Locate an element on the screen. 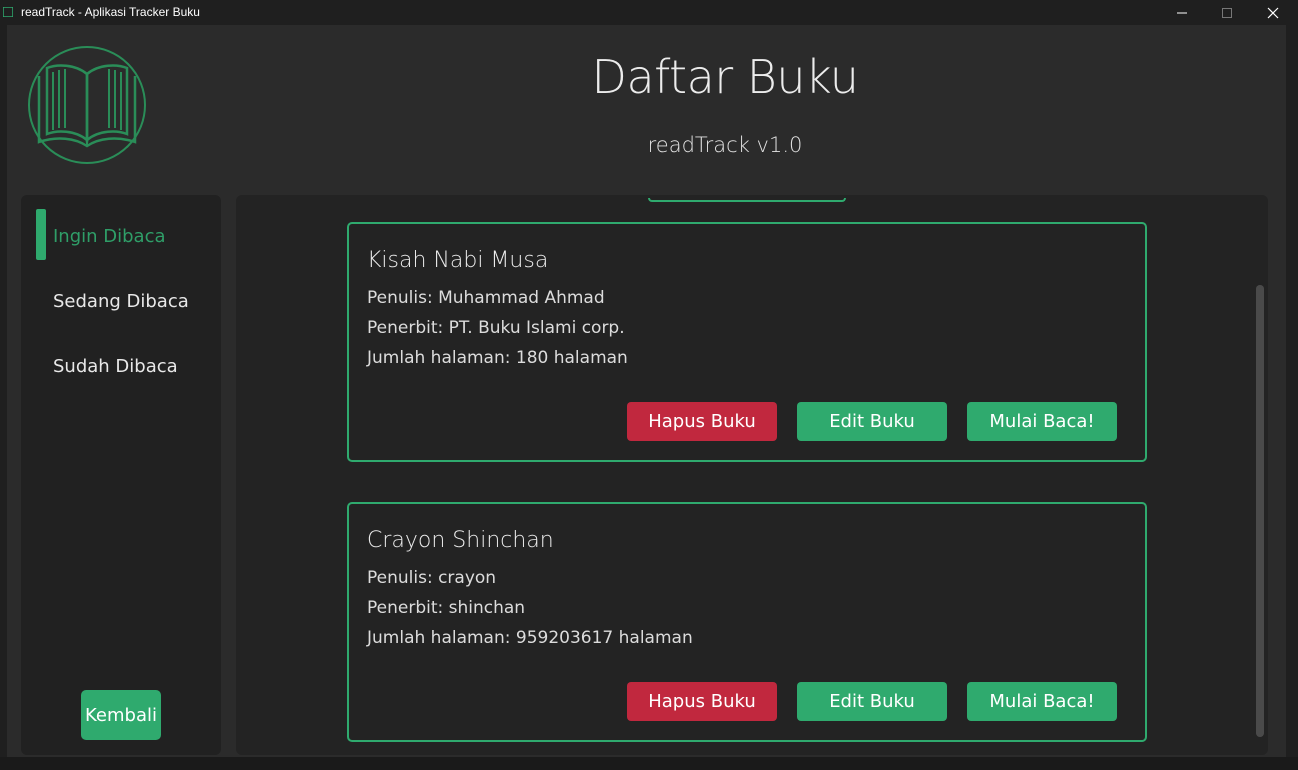 The image size is (1298, 770). tab-indicator is located at coordinates (747, 200).